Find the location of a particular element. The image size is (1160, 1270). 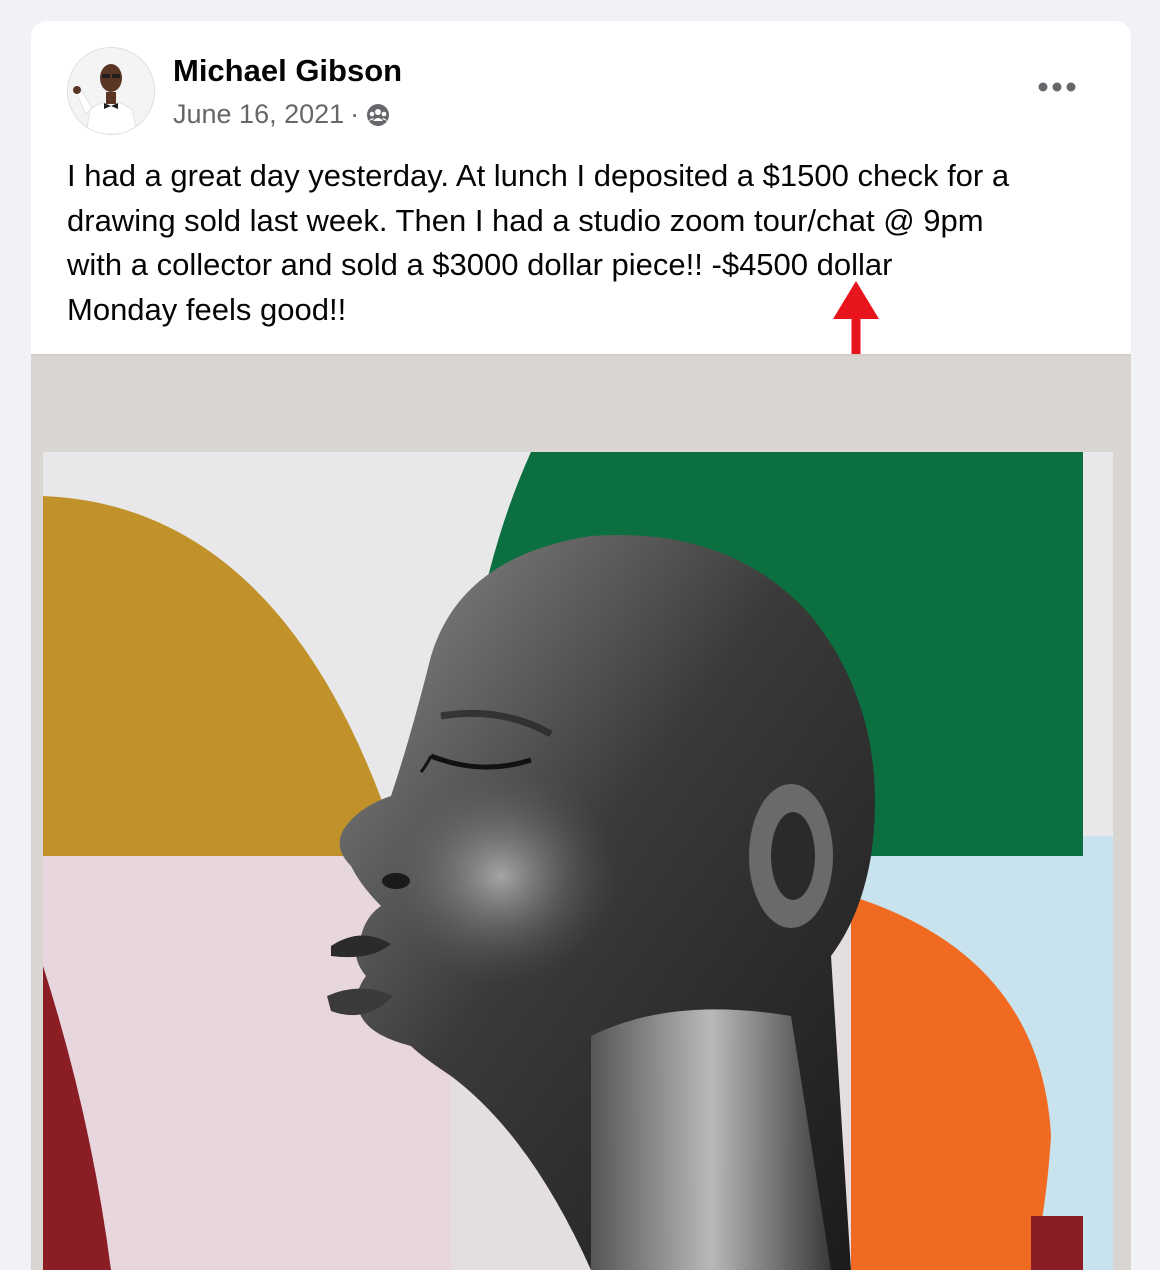

author-name: Michael Gibson is located at coordinates (287, 71).